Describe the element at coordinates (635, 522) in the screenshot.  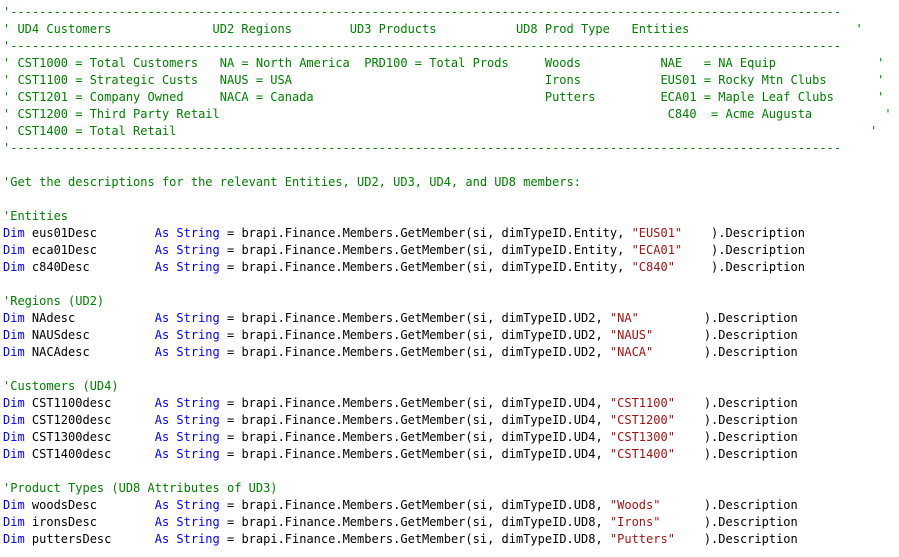
I see `string-token: "Irons"` at that location.